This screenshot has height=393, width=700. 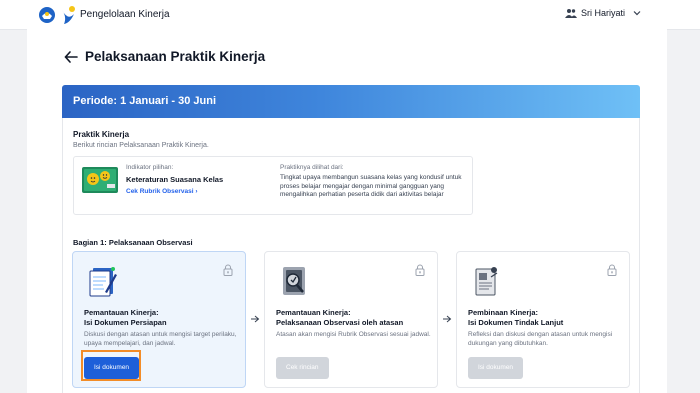 I want to click on kemendikbud-logo-icon, so click(x=47, y=15).